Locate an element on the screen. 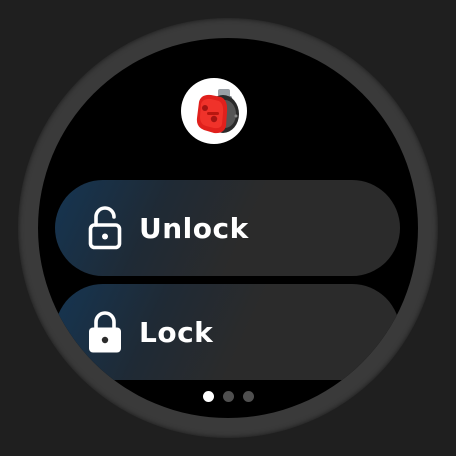  unlock-label: Unlock is located at coordinates (194, 228).